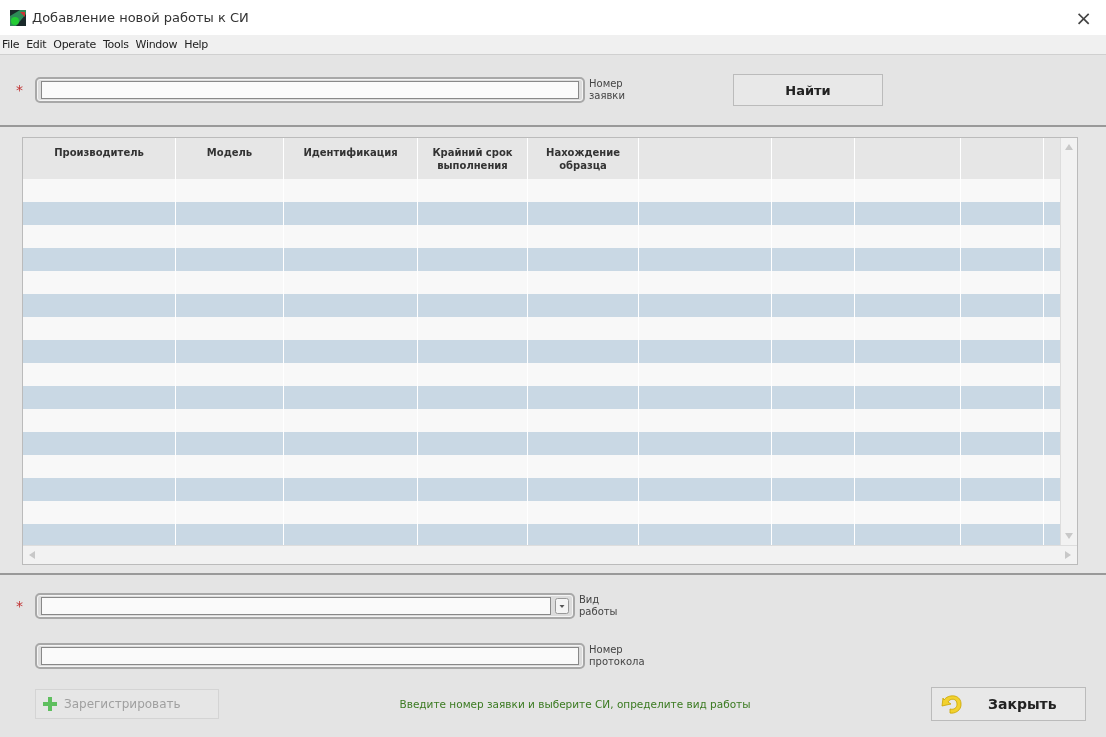  What do you see at coordinates (562, 606) in the screenshot?
I see `dropdown-icon` at bounding box center [562, 606].